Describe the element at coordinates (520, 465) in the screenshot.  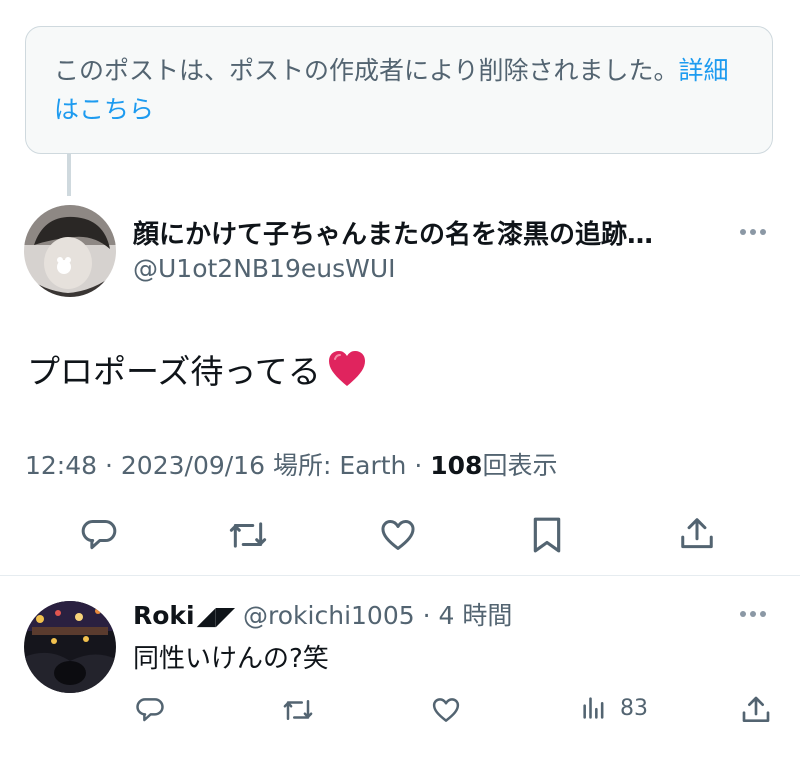
I see `views-label: 回表示` at that location.